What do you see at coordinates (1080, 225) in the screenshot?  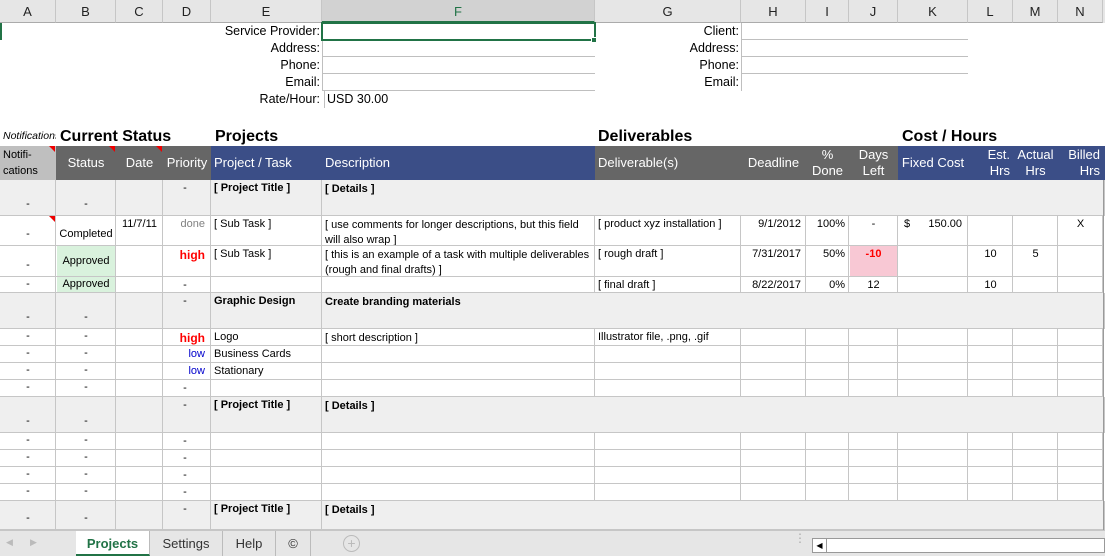 I see `billed-hrs: X` at bounding box center [1080, 225].